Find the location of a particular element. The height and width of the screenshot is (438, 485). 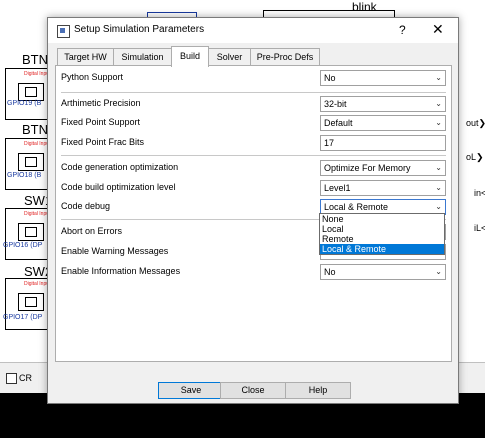

build-opt-value: Level1 is located at coordinates (337, 188).